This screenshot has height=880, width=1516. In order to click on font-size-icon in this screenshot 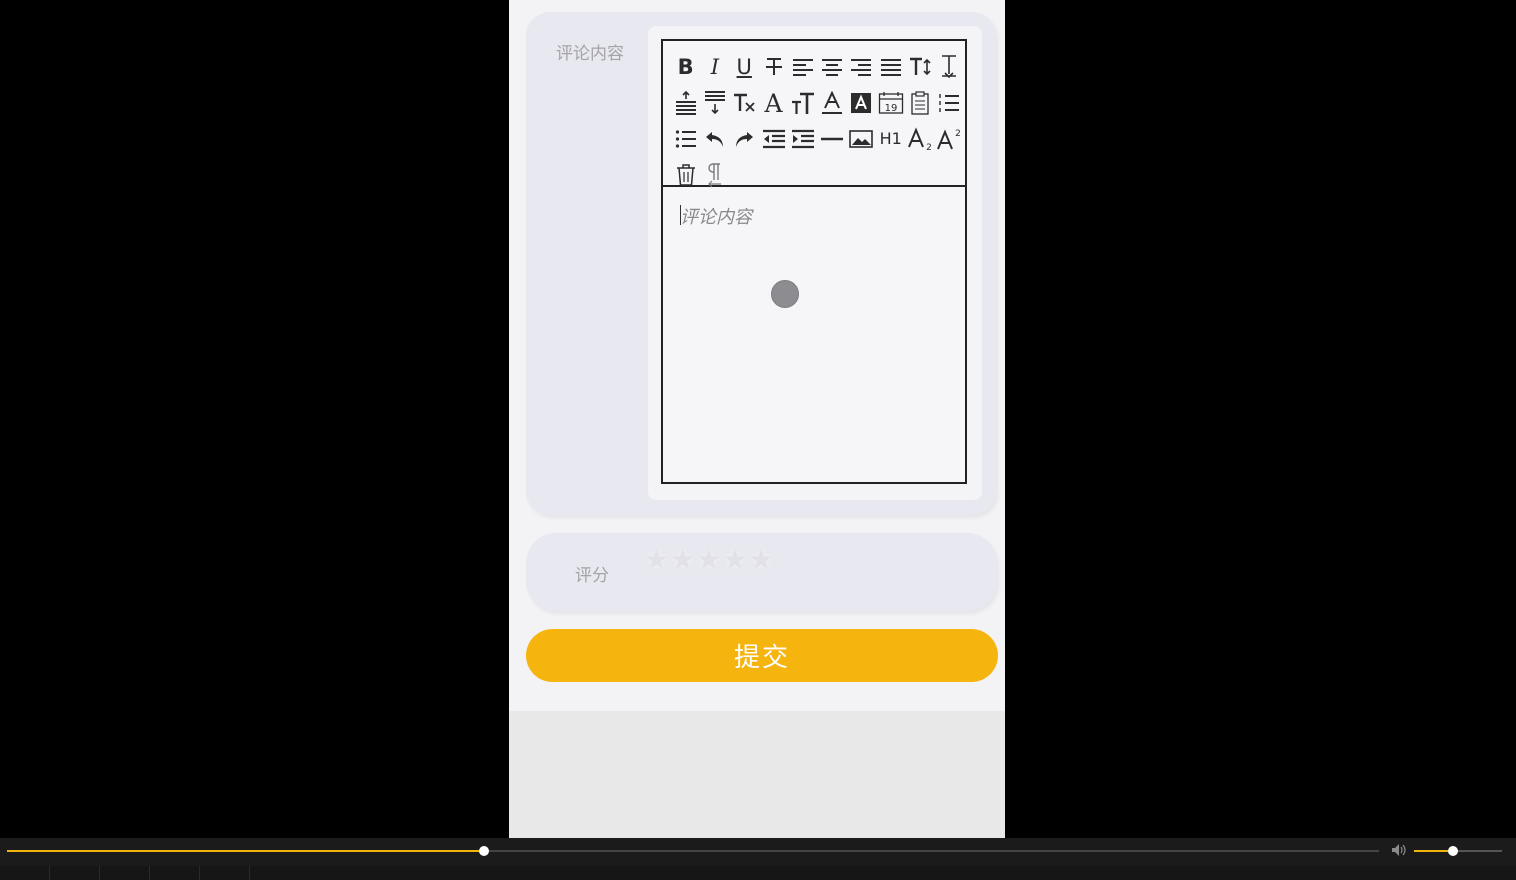, I will do `click(920, 66)`.